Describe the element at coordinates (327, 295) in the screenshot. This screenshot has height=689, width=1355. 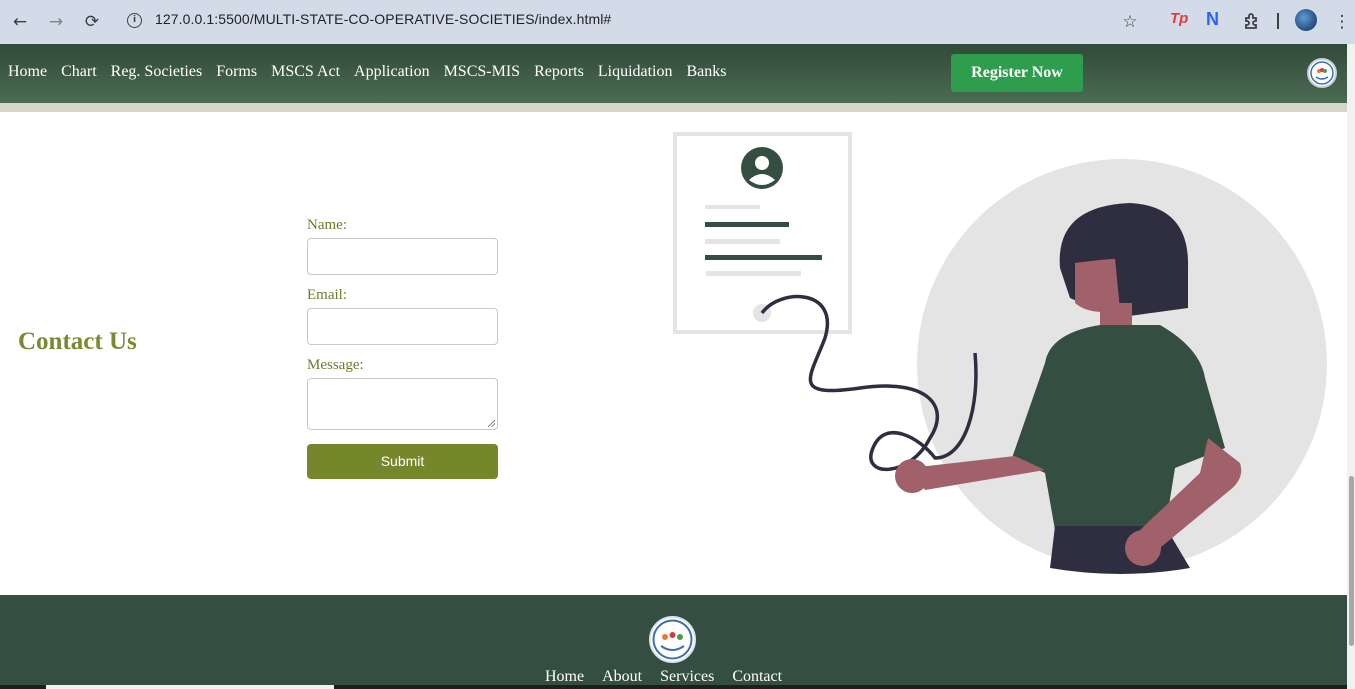
I see `email-label: Email:` at that location.